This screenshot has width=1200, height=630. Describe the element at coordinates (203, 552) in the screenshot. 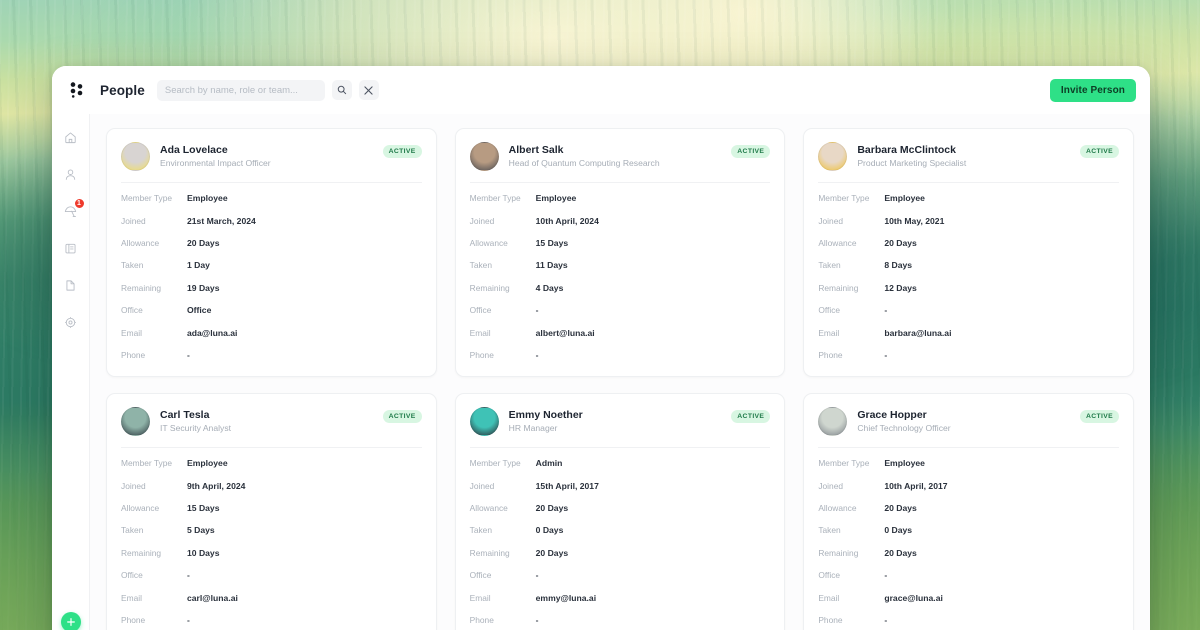

I see `detail-value-remaining: 10 Days` at that location.